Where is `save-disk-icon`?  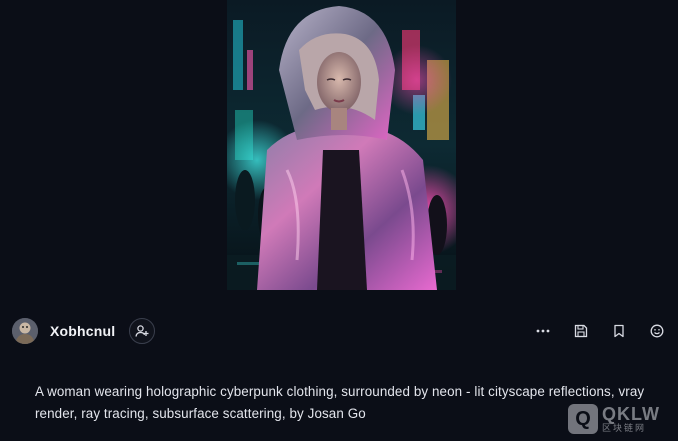 save-disk-icon is located at coordinates (581, 331).